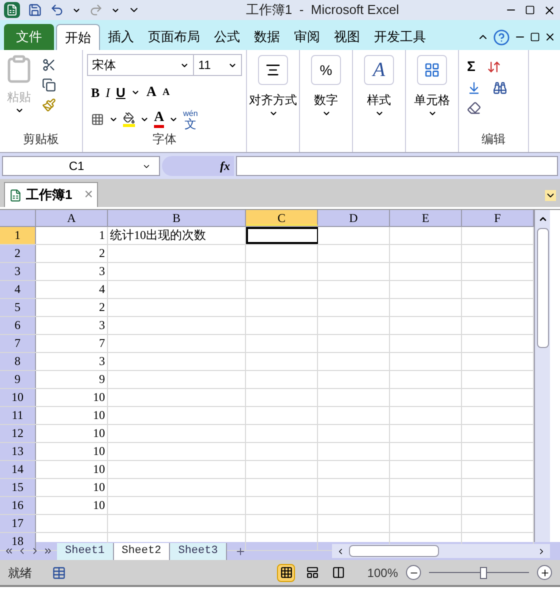 This screenshot has height=606, width=560. Describe the element at coordinates (379, 100) in the screenshot. I see `ribbon-button-label: 样式` at that location.